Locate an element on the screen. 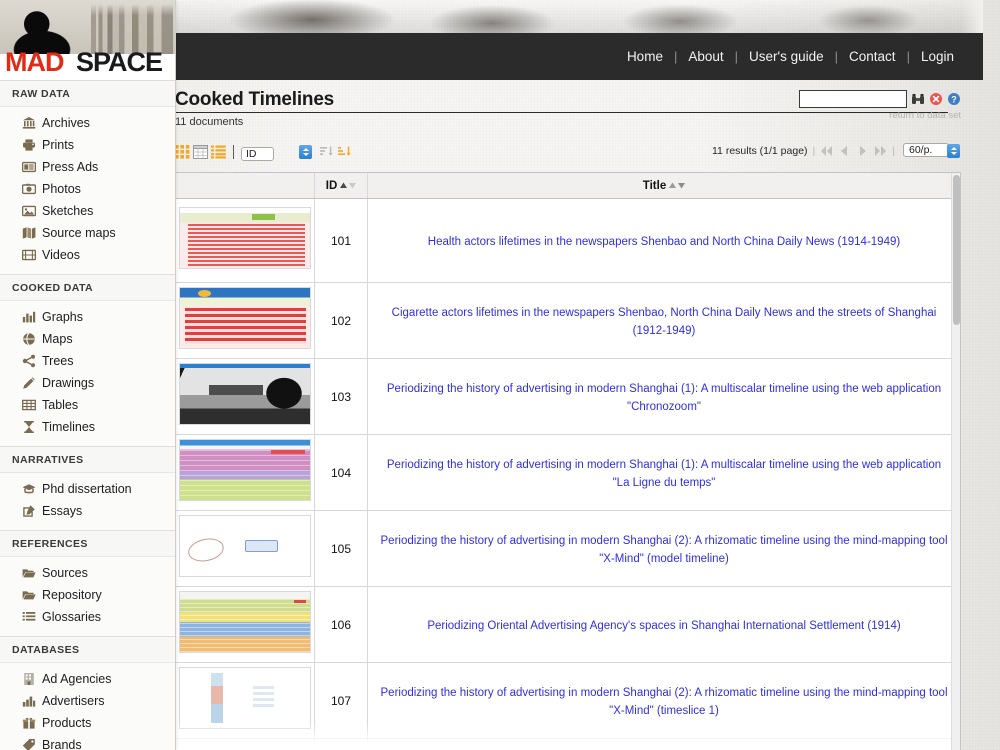 The width and height of the screenshot is (1000, 750). return-to-dataset-link: return to data set is located at coordinates (925, 115).